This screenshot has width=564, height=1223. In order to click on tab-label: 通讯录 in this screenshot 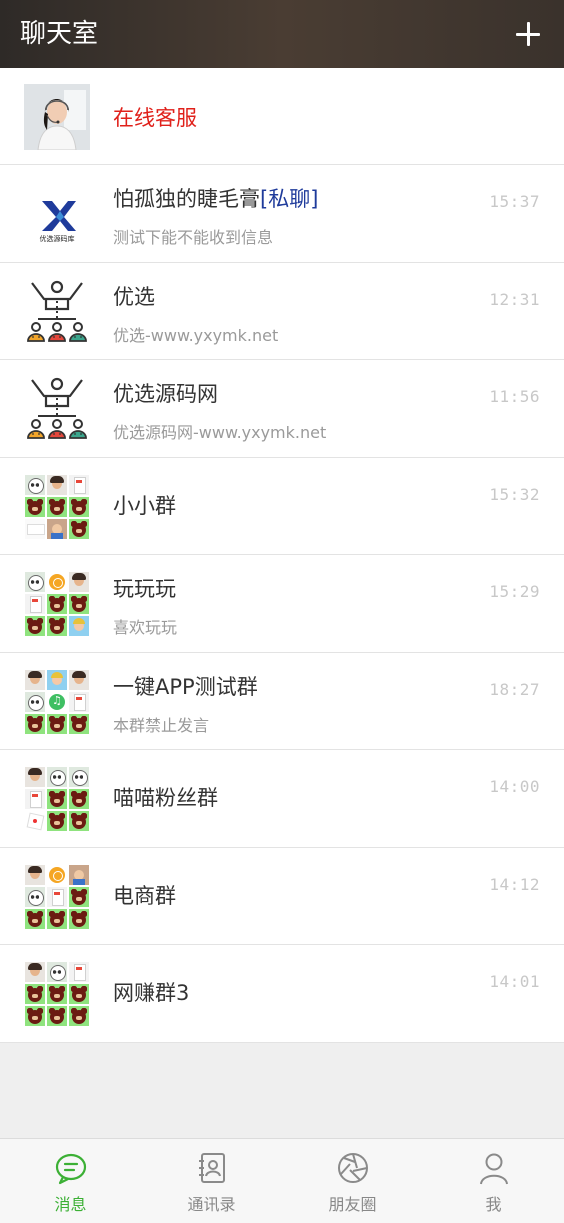, I will do `click(211, 1204)`.